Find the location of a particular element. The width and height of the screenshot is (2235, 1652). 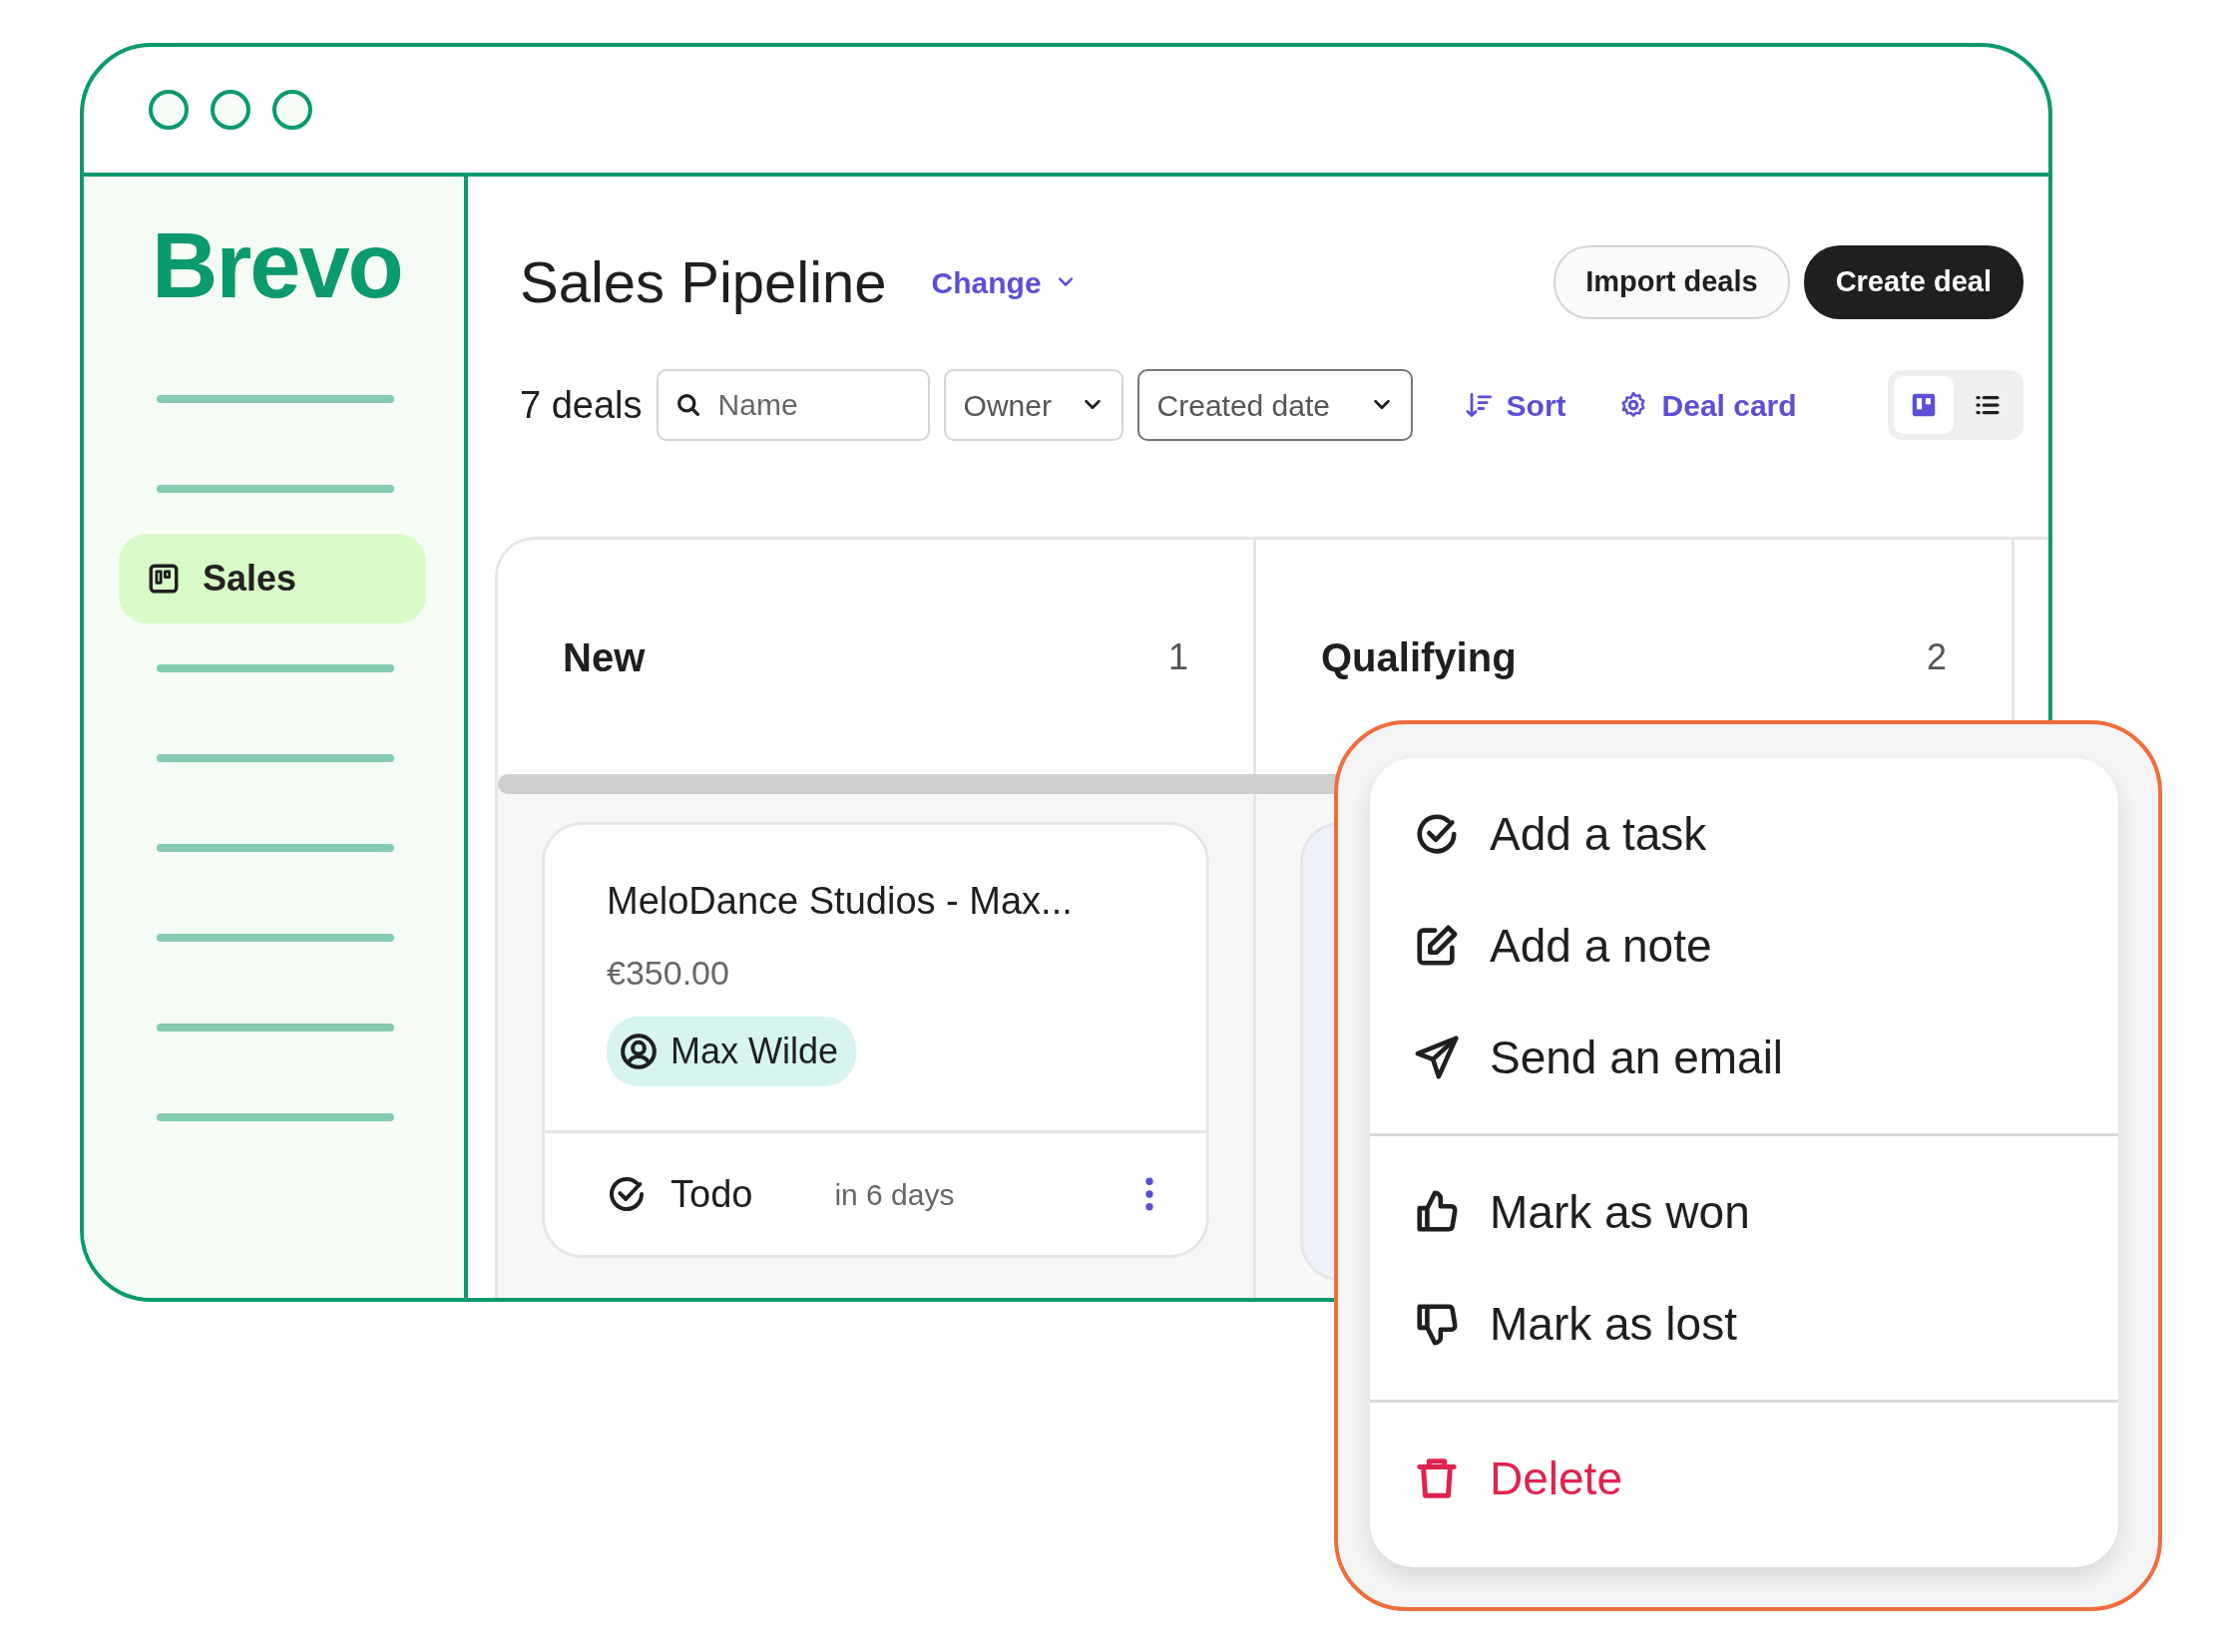

logo-text: Brevo is located at coordinates (277, 265).